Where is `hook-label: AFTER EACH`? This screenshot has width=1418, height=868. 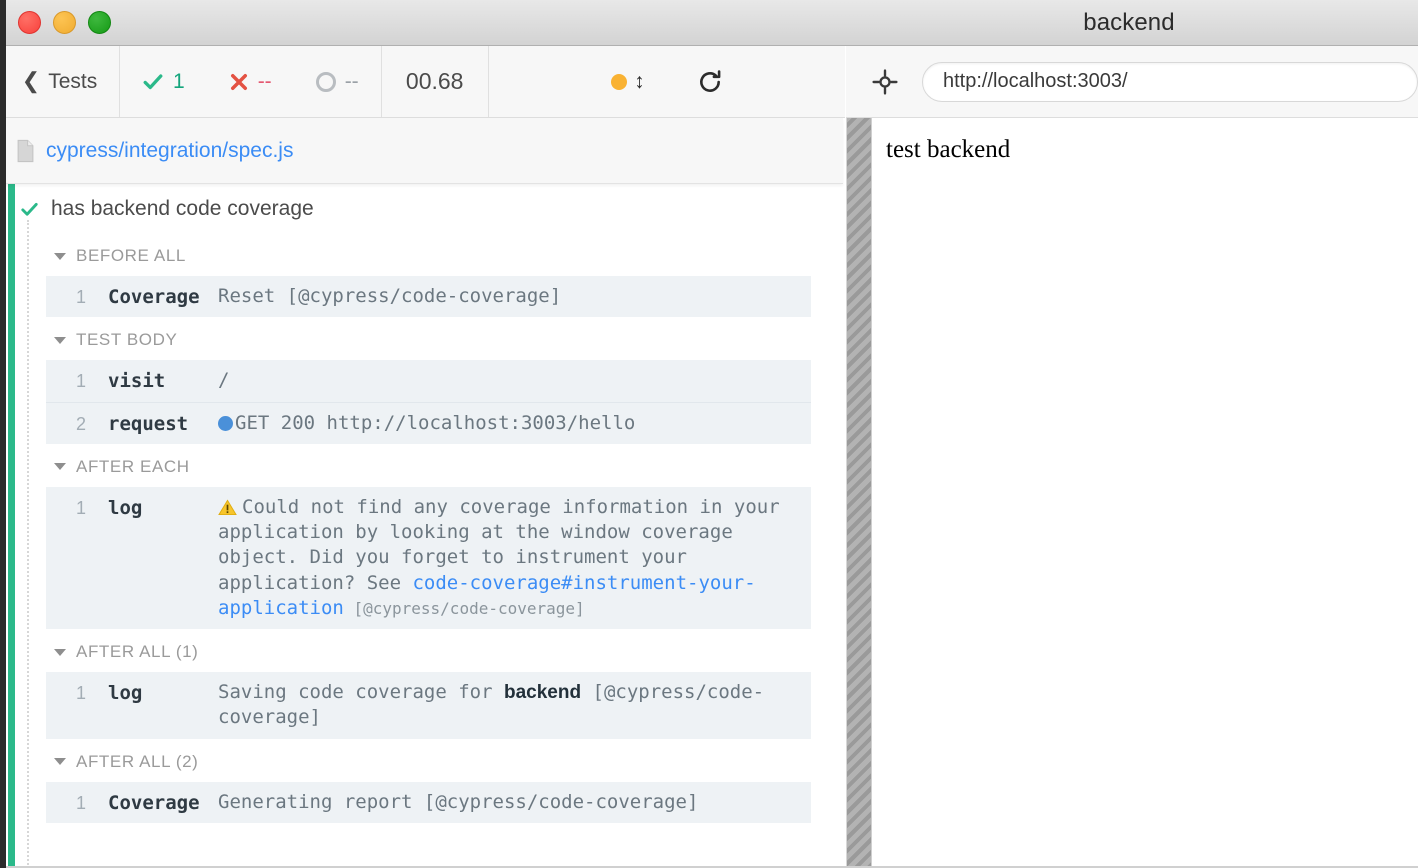 hook-label: AFTER EACH is located at coordinates (133, 466).